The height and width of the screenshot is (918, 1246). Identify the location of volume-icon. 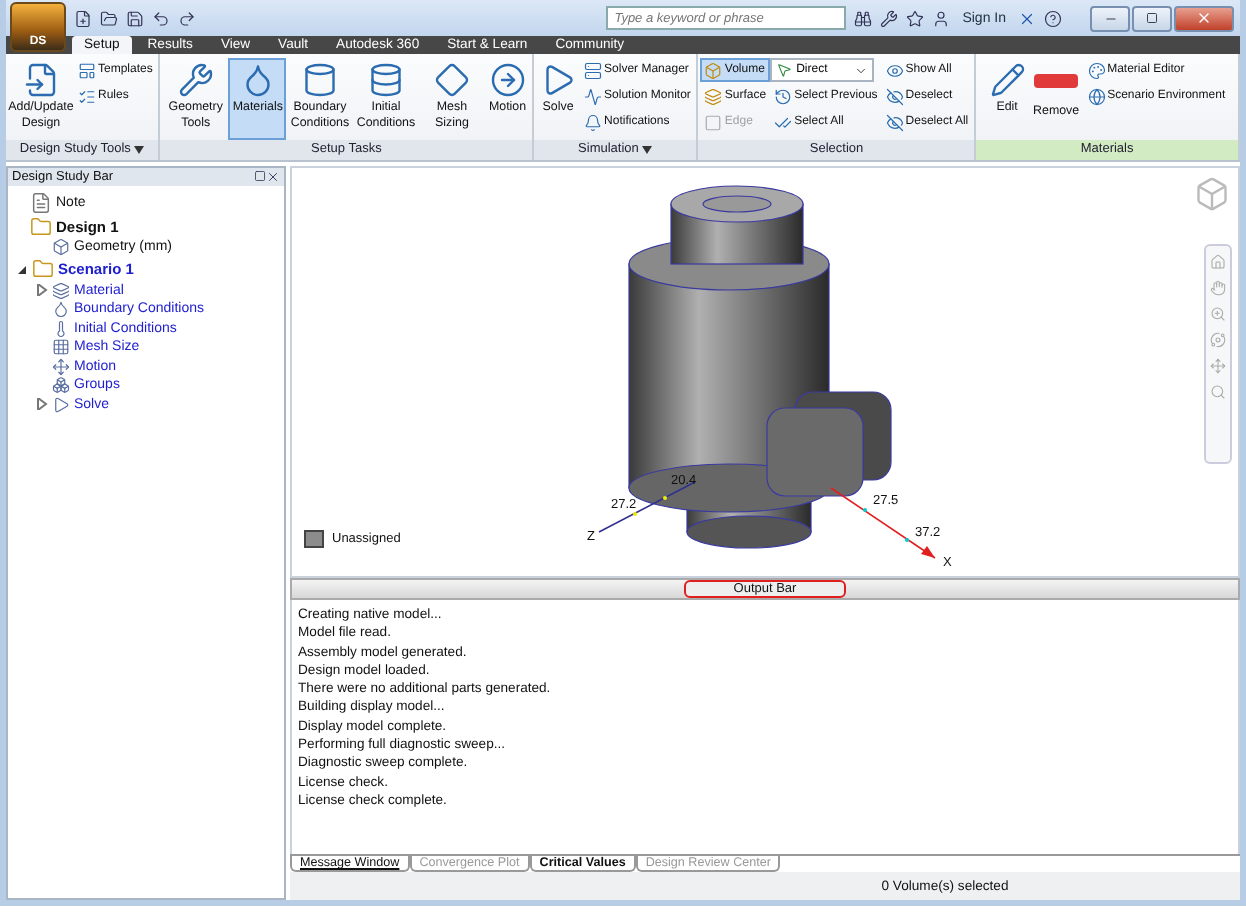
(713, 70).